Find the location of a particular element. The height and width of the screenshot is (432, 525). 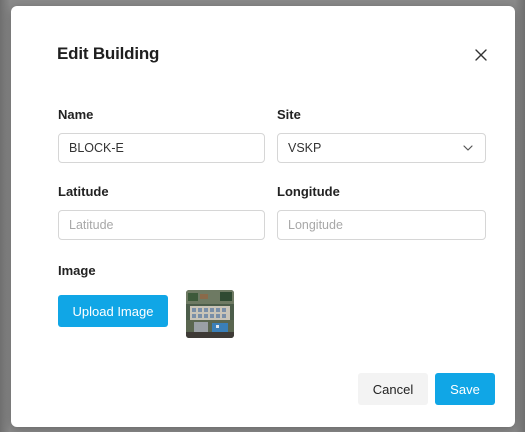

latitude-input is located at coordinates (161, 225).